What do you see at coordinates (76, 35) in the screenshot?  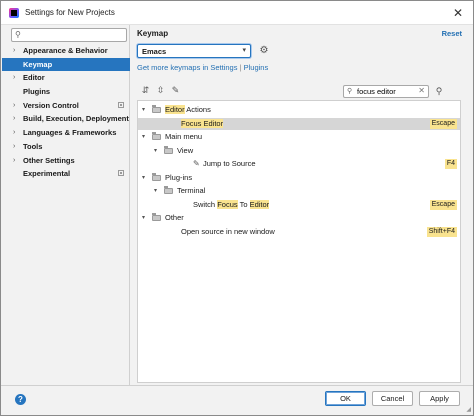 I see `settings-search-input` at bounding box center [76, 35].